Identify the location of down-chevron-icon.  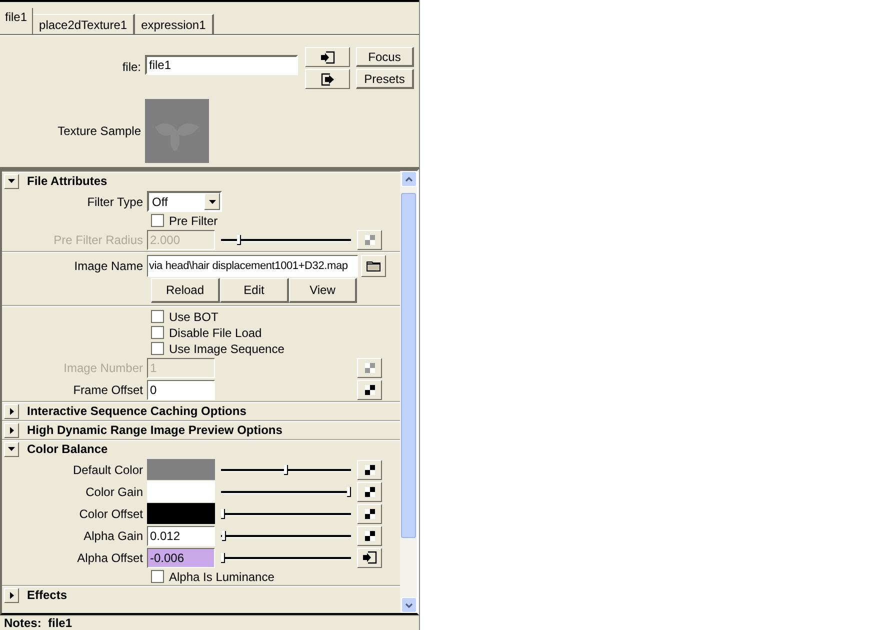
(408, 605).